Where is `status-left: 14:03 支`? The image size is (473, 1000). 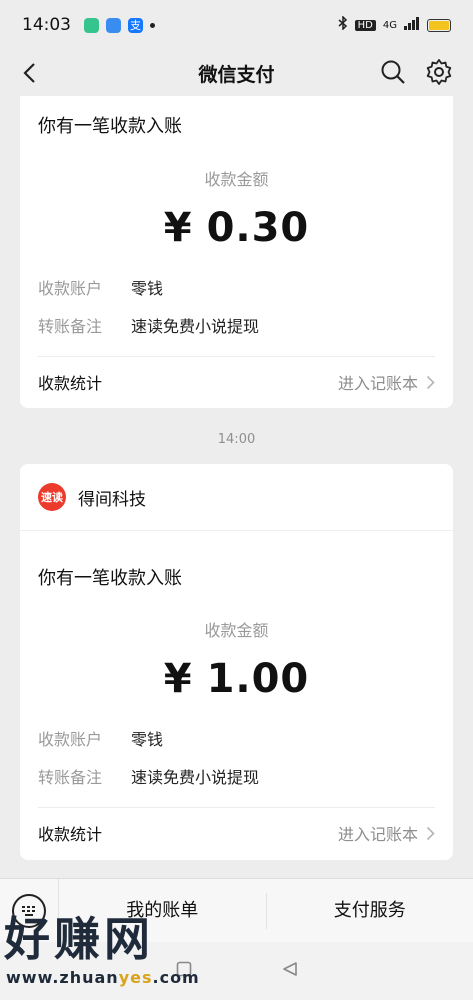
status-left: 14:03 支 is located at coordinates (88, 25).